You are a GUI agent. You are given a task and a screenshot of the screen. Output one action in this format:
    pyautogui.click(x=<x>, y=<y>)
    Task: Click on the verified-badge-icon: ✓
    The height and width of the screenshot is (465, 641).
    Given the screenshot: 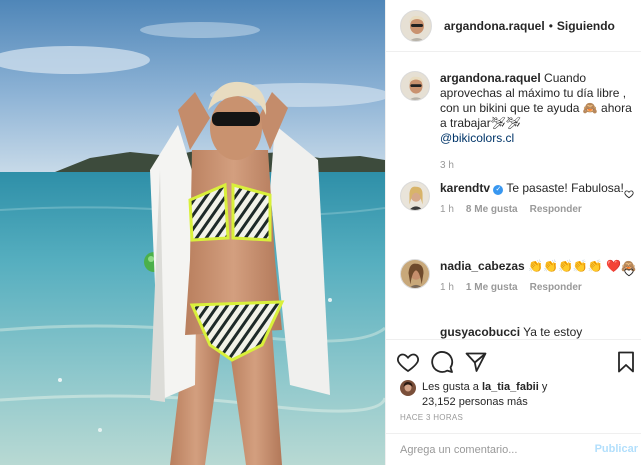 What is the action you would take?
    pyautogui.click(x=498, y=190)
    